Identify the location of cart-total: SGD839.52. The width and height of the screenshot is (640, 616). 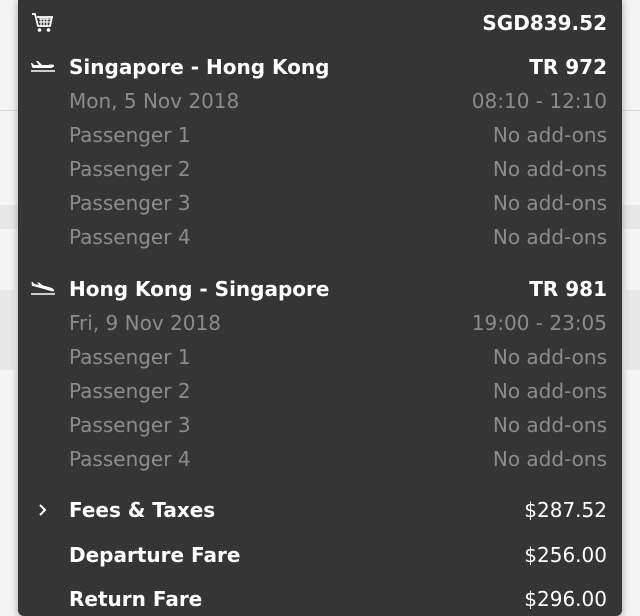
(544, 23).